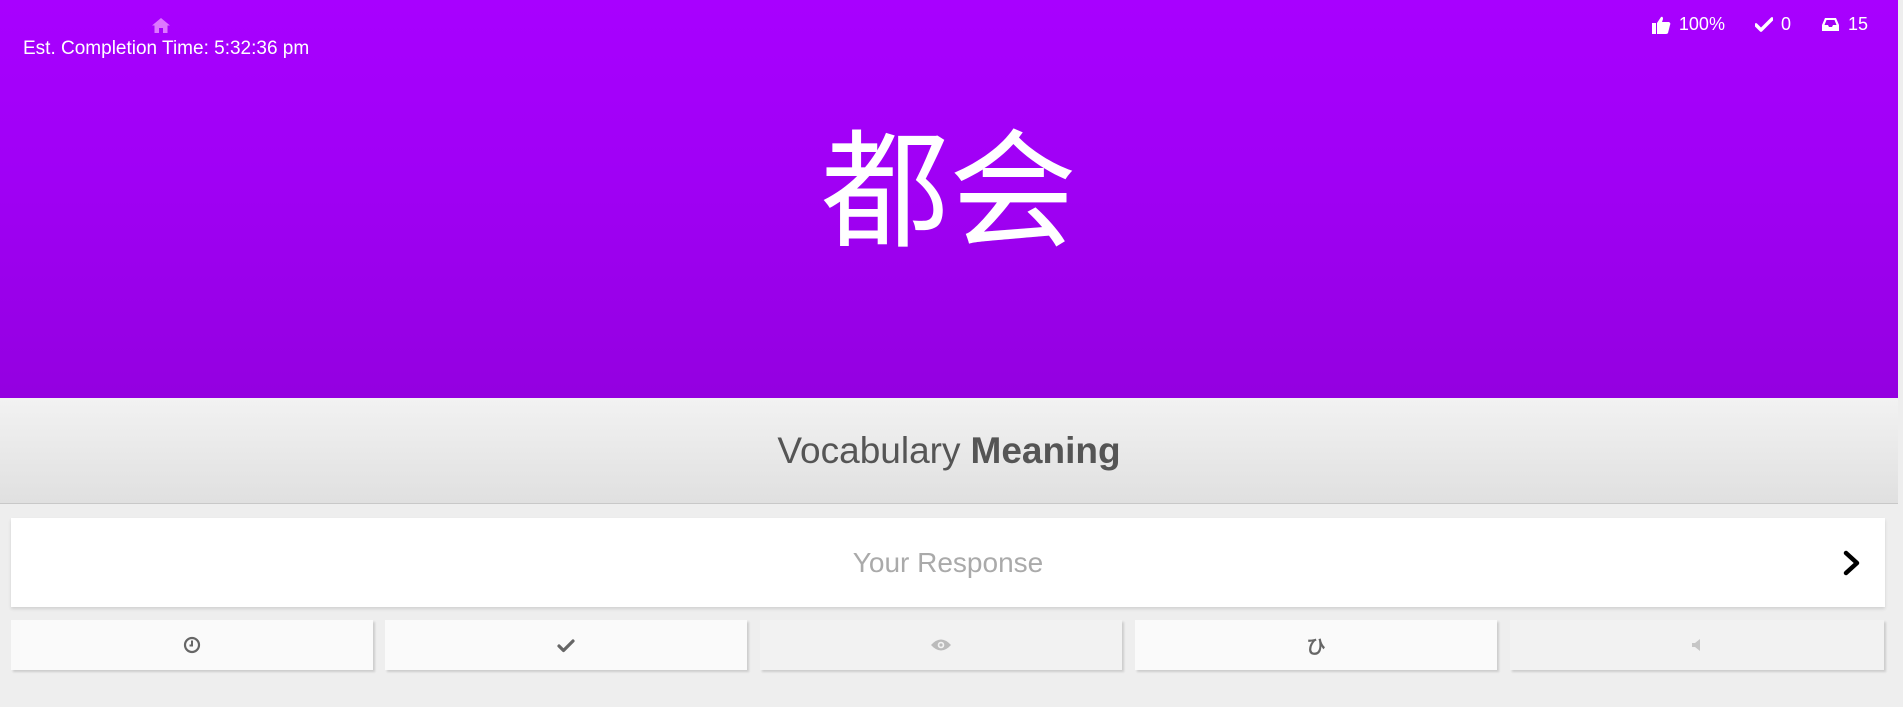 The image size is (1903, 707). I want to click on chevron-right-icon, so click(1851, 563).